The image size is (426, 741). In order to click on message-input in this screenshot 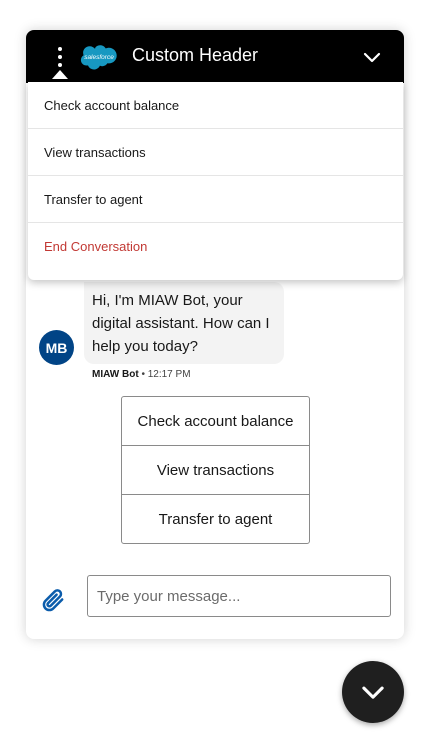, I will do `click(239, 596)`.